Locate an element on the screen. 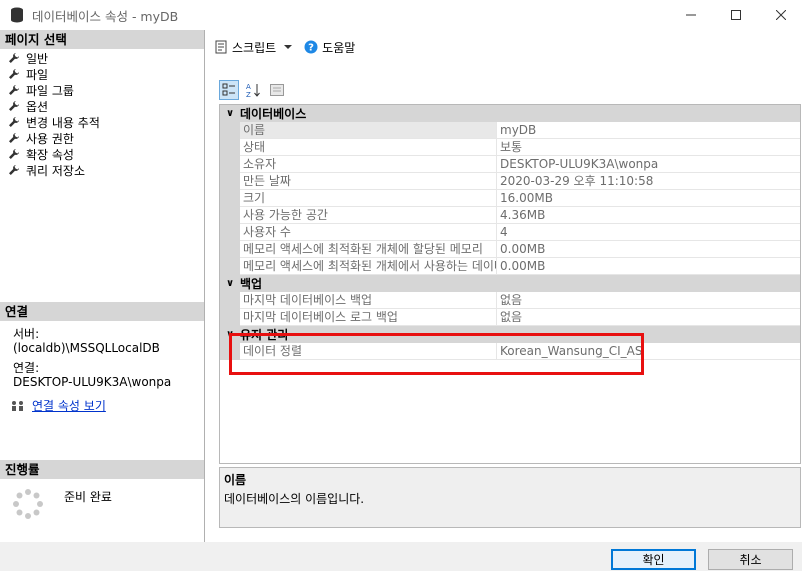  database-icon is located at coordinates (17, 15).